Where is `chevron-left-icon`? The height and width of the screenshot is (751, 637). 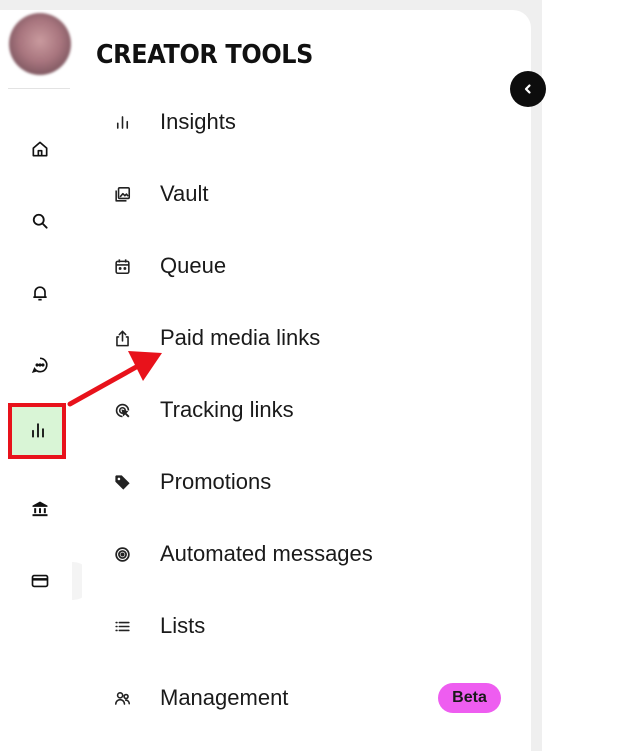
chevron-left-icon is located at coordinates (527, 89).